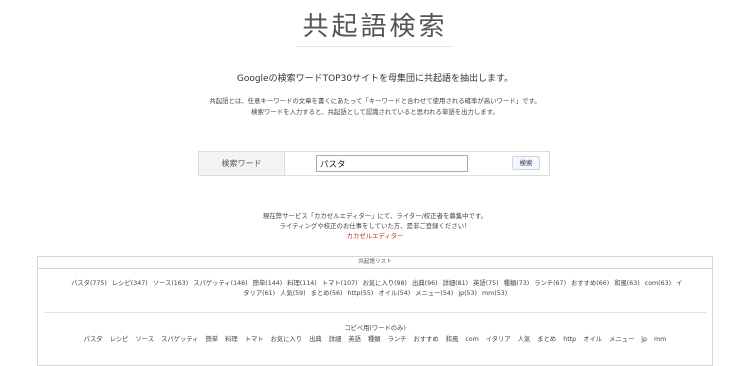 Image resolution: width=750 pixels, height=366 pixels. What do you see at coordinates (89, 283) in the screenshot?
I see `cooccurrence-word: パスタ(775)` at bounding box center [89, 283].